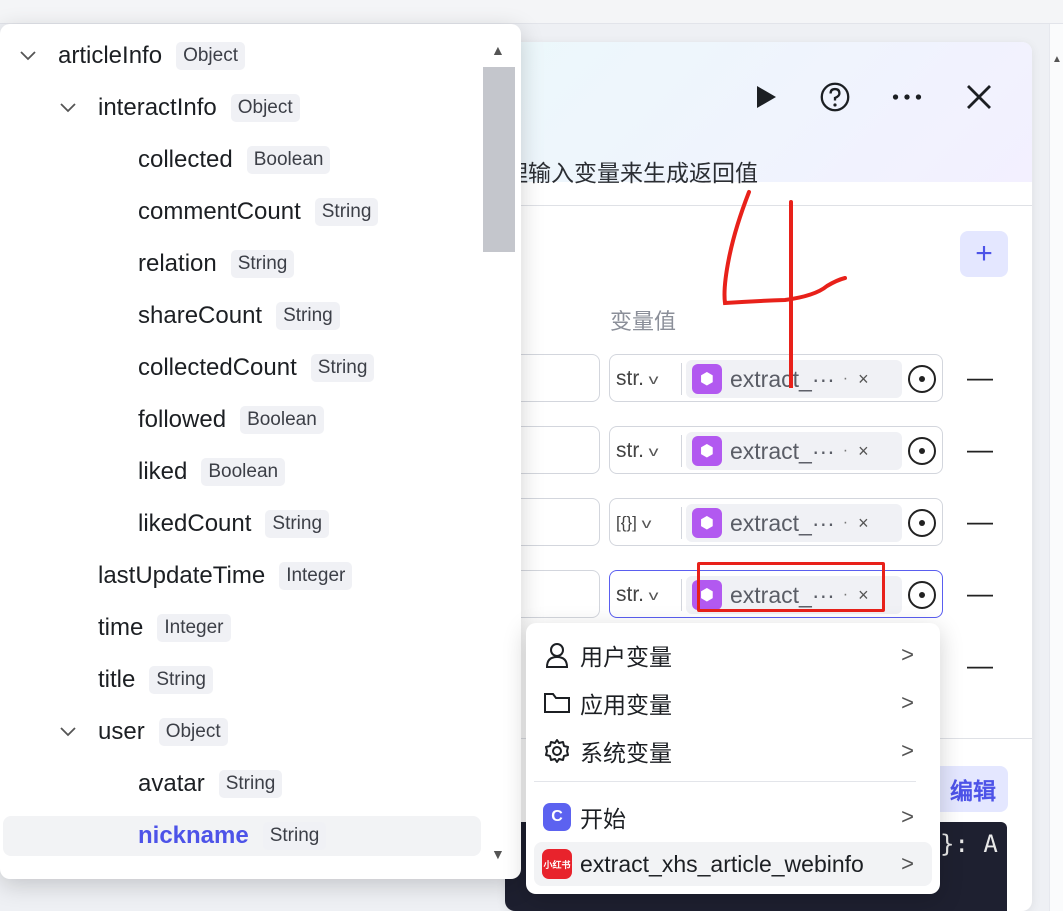 This screenshot has height=911, width=1063. I want to click on start-node-icon: C, so click(557, 817).